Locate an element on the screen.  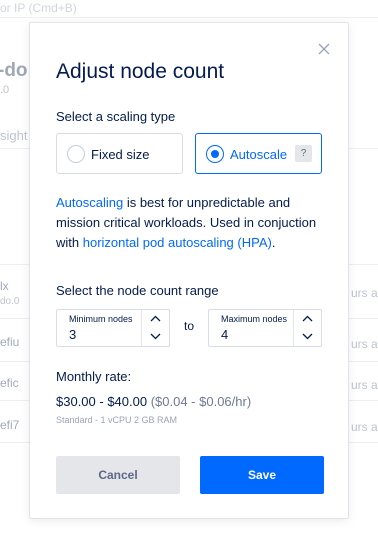
minimum-decrement-button is located at coordinates (155, 337).